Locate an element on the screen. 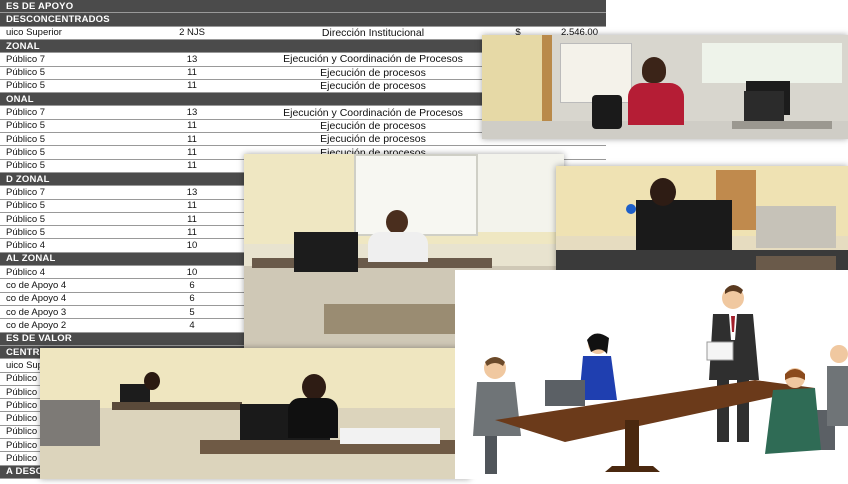 The height and width of the screenshot is (484, 848). sheet-cell-c1: ES DE APOYO is located at coordinates (40, 6).